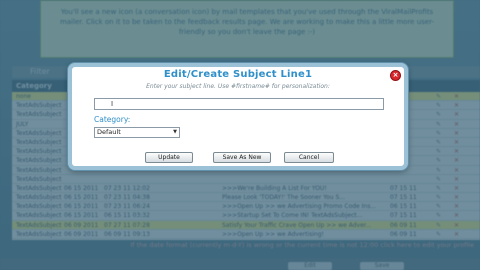  What do you see at coordinates (395, 75) in the screenshot?
I see `close-icon: ×` at bounding box center [395, 75].